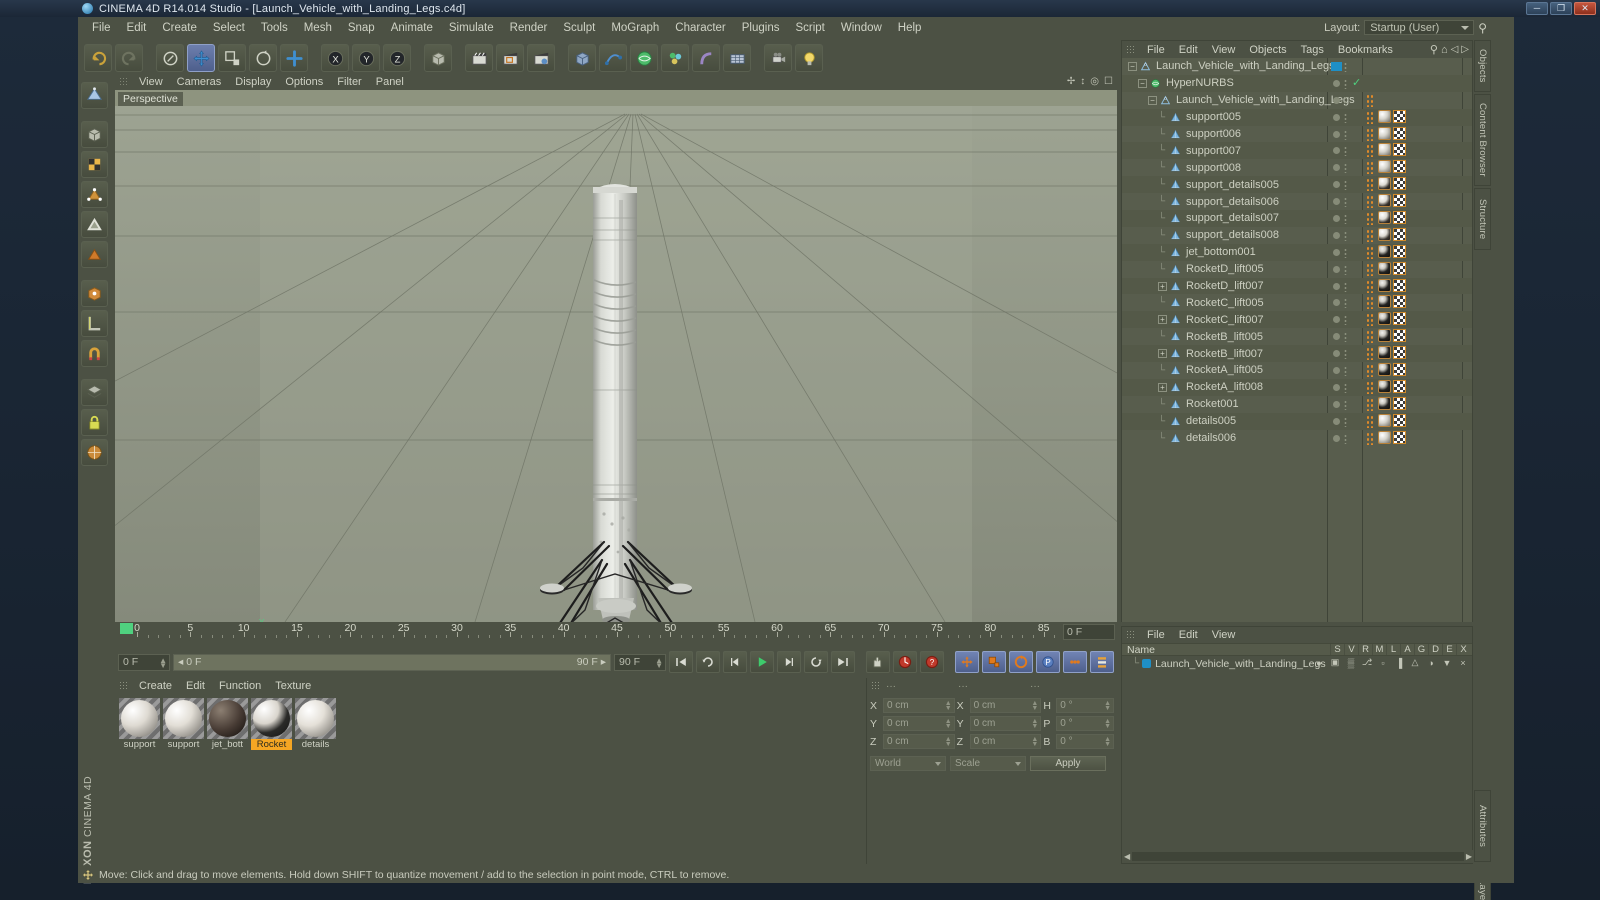 The width and height of the screenshot is (1600, 900). I want to click on object-row: └ details005, so click(1297, 421).